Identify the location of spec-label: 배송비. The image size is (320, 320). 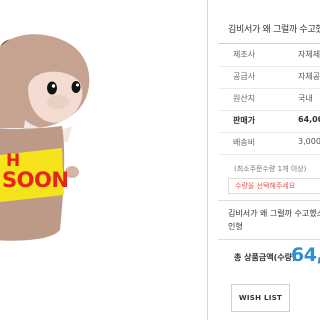
(244, 142).